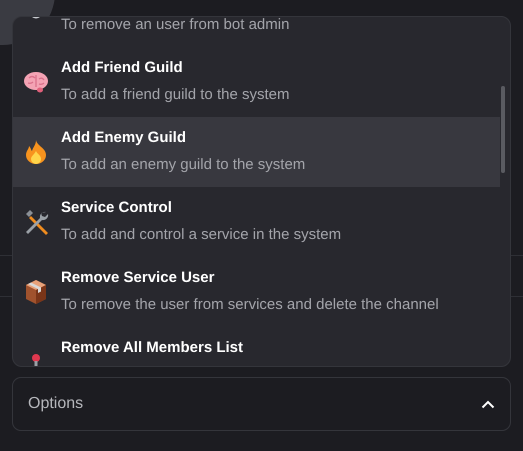  What do you see at coordinates (201, 235) in the screenshot?
I see `item-description: To add and control a service in the system` at bounding box center [201, 235].